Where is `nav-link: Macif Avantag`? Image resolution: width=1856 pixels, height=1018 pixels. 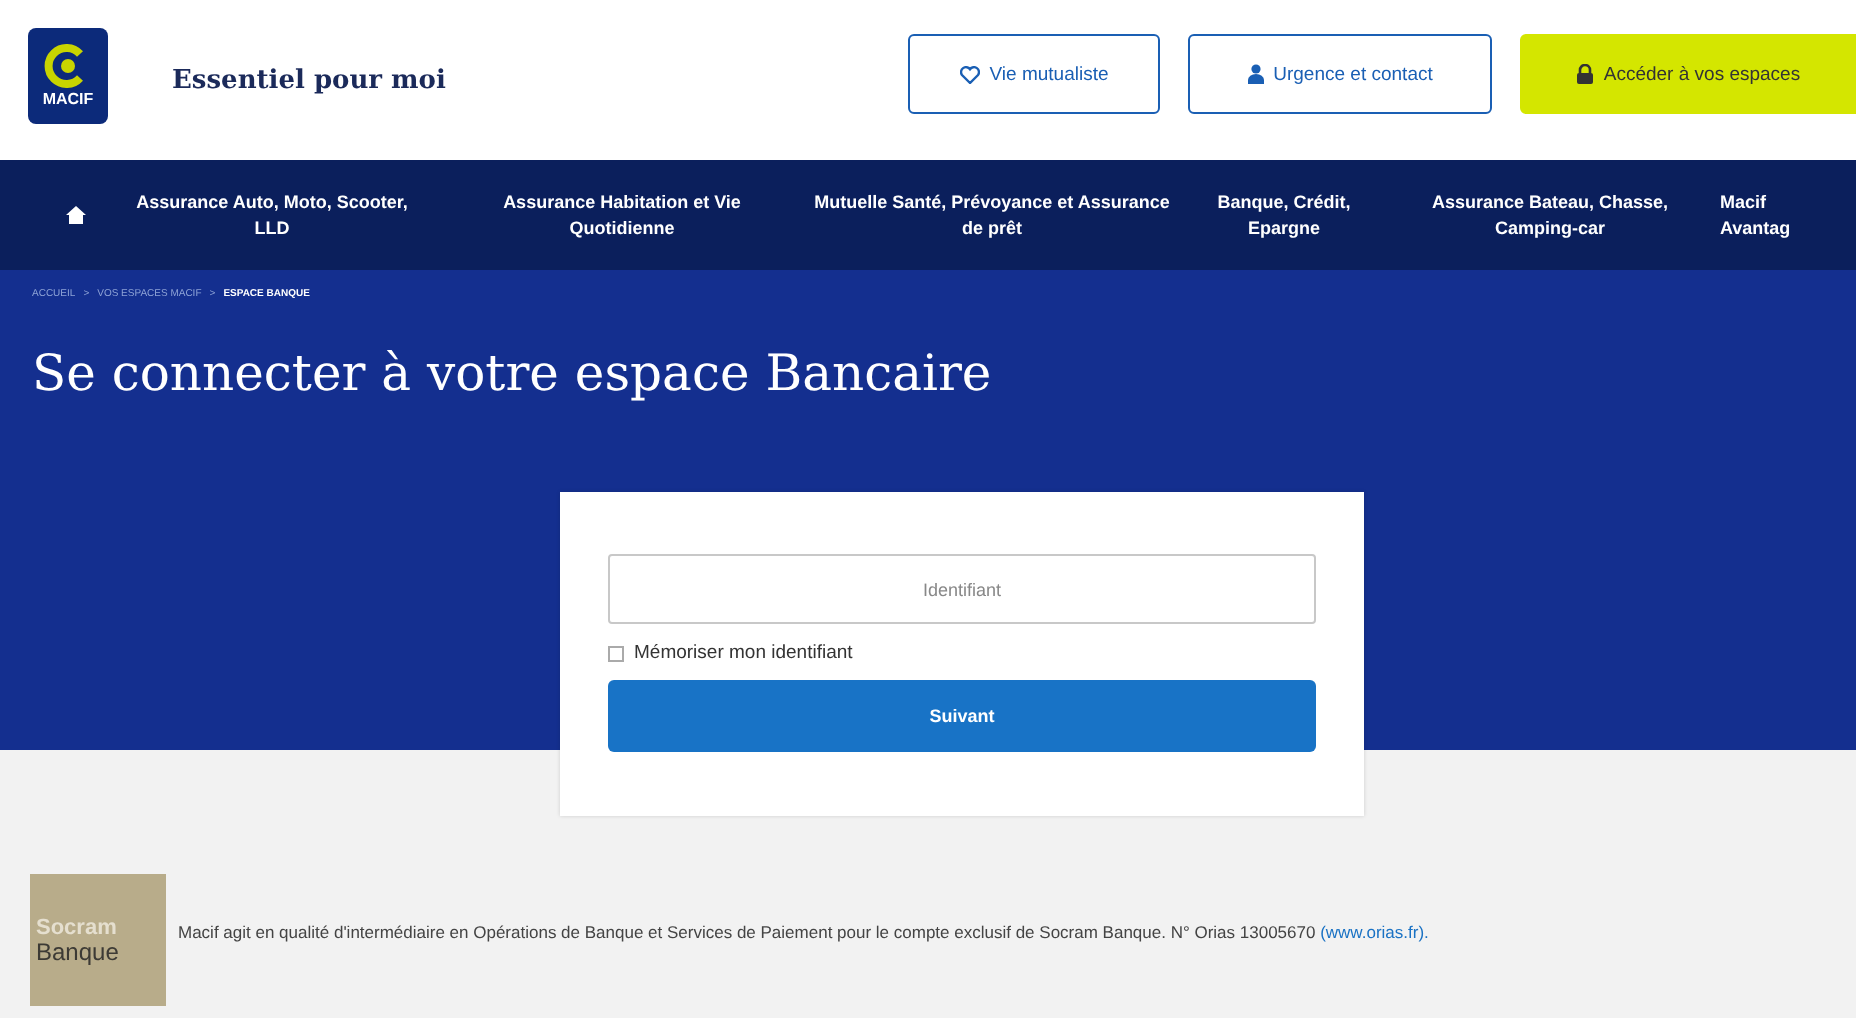 nav-link: Macif Avantag is located at coordinates (1780, 215).